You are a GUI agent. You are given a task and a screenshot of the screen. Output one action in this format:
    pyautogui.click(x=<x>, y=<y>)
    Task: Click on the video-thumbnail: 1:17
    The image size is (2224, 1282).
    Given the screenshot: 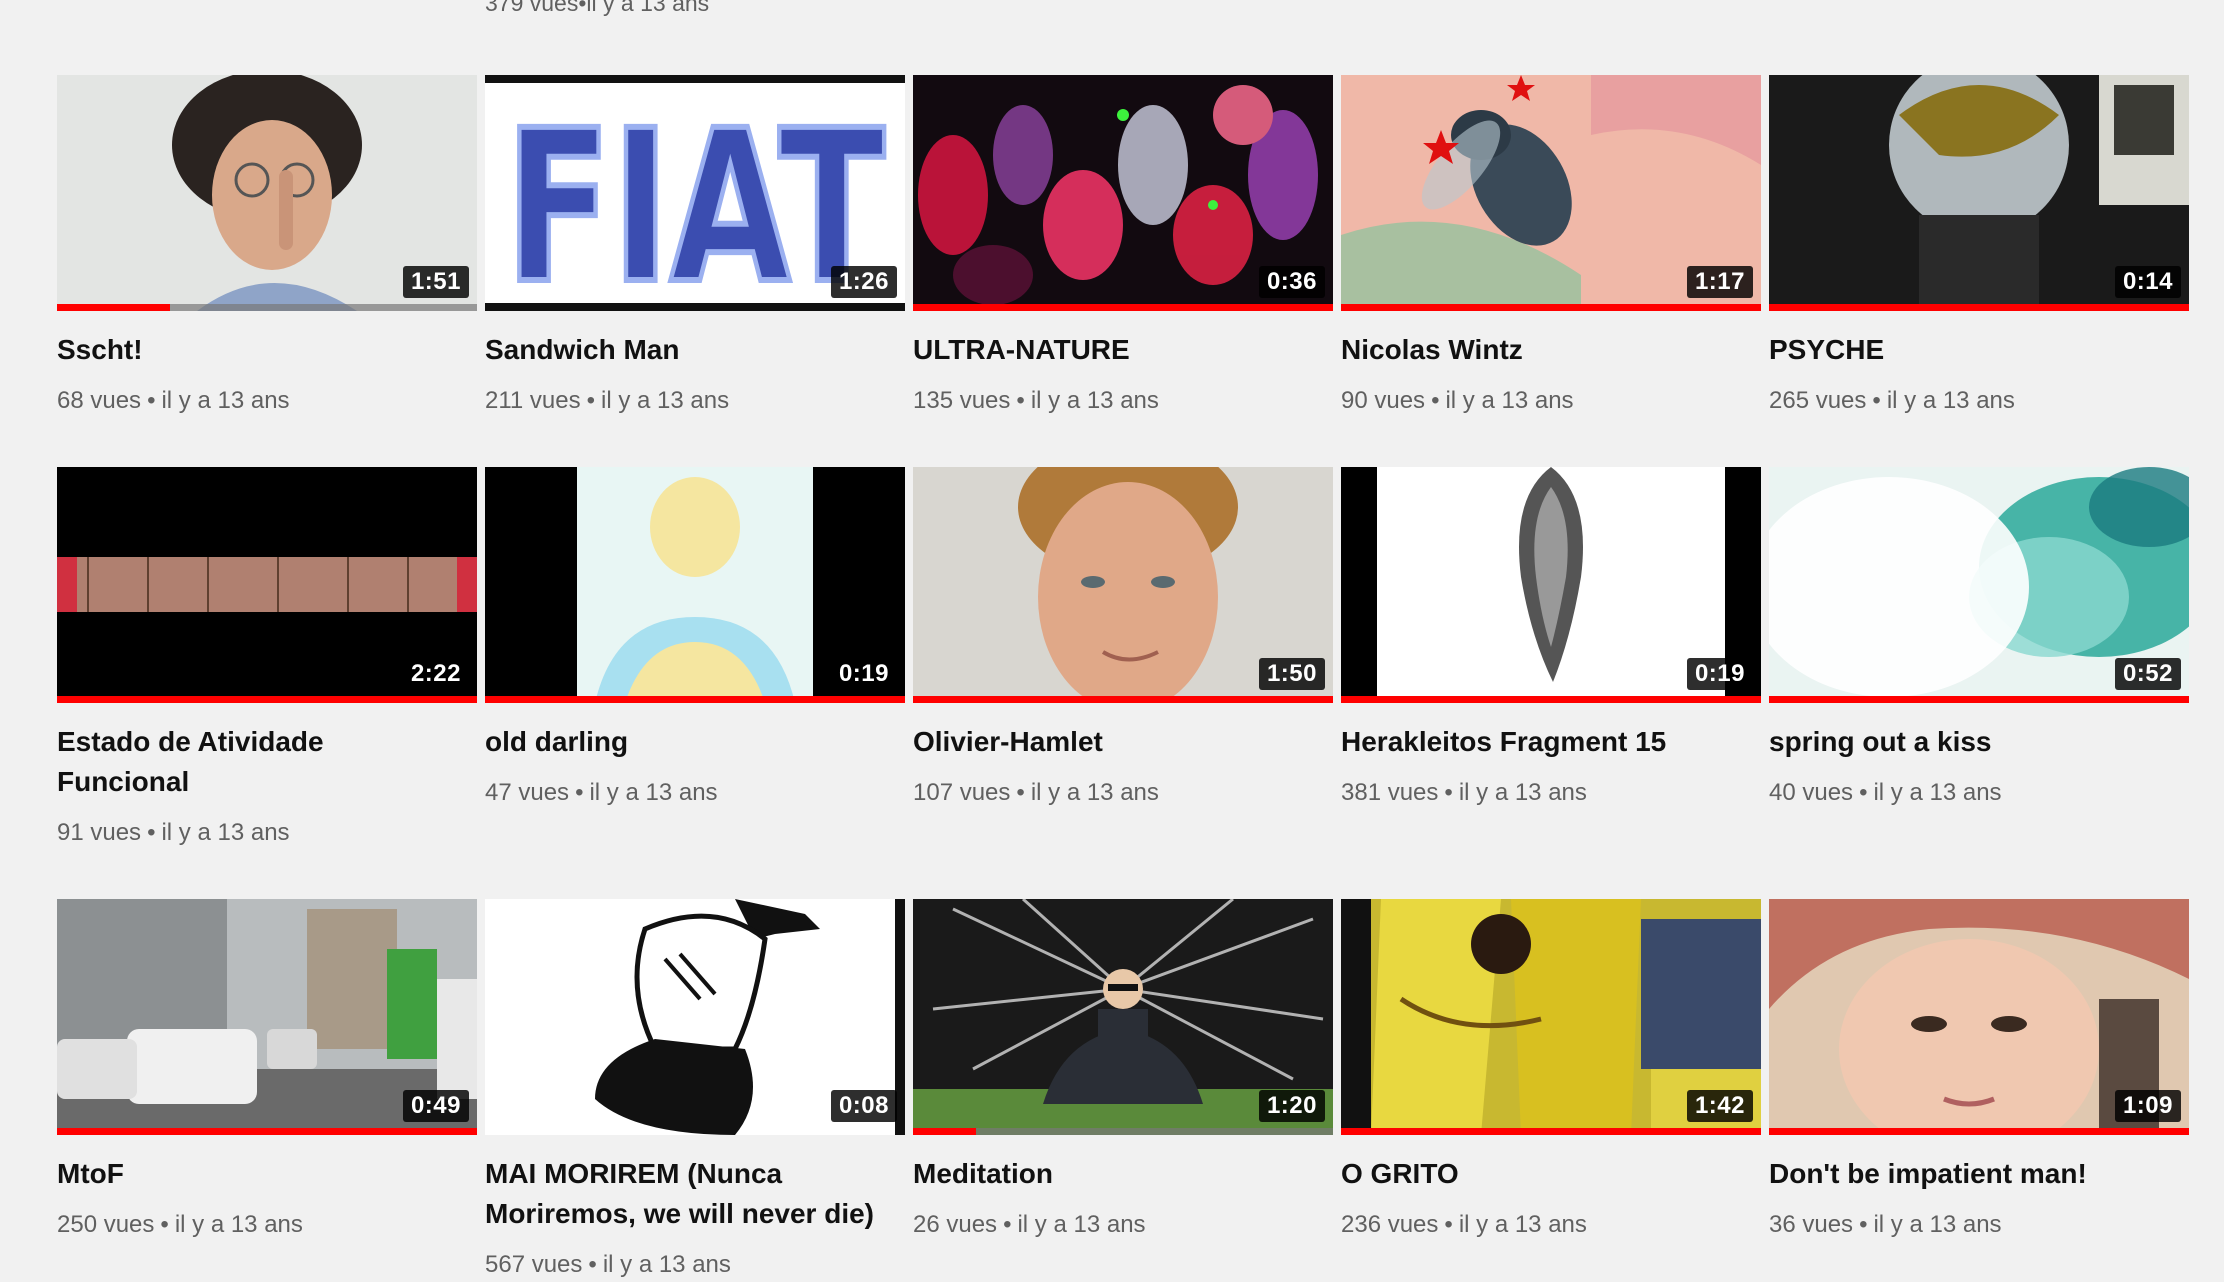 What is the action you would take?
    pyautogui.click(x=1551, y=193)
    